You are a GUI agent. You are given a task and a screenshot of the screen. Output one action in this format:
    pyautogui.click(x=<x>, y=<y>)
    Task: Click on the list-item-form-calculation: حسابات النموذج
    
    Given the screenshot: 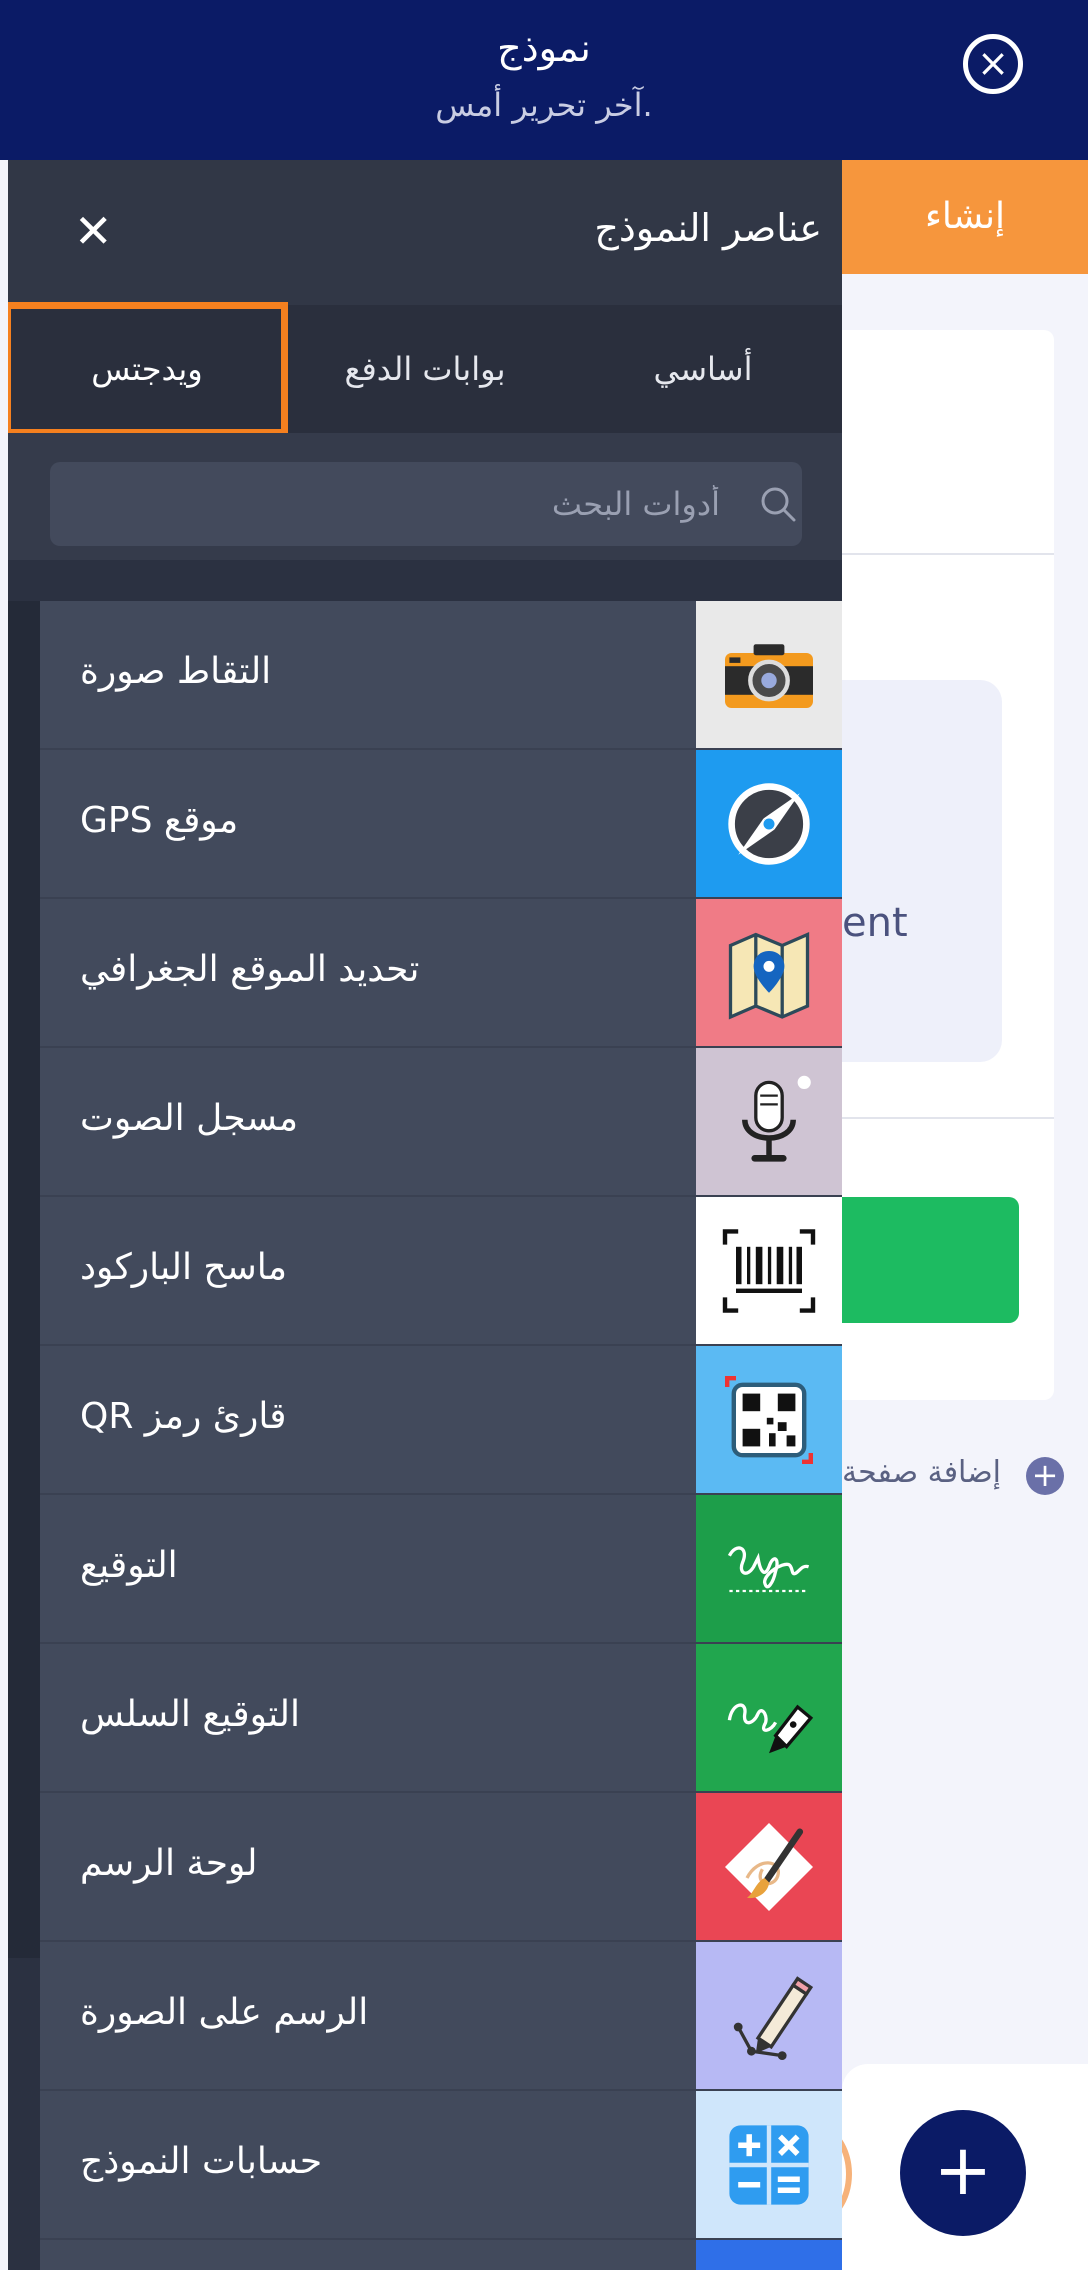 What is the action you would take?
    pyautogui.click(x=441, y=2165)
    